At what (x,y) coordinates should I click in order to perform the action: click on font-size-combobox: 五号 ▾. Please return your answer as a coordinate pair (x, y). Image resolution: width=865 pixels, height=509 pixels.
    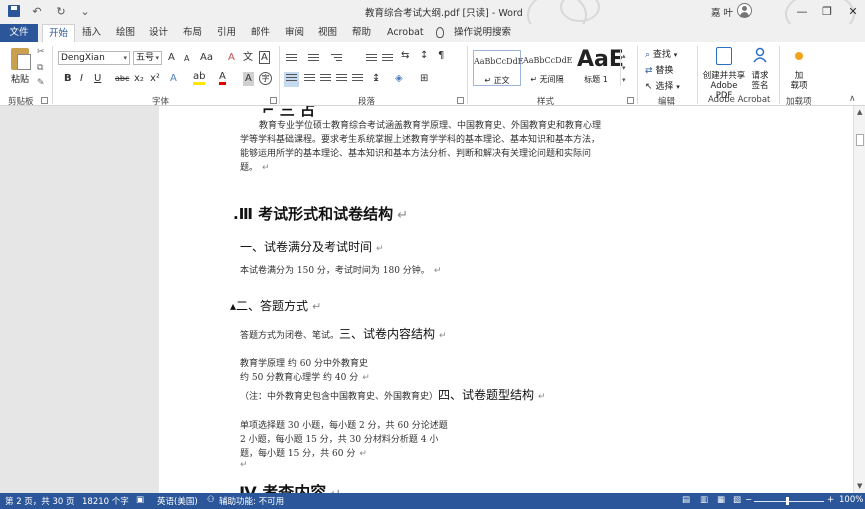
    Looking at the image, I should click on (147, 58).